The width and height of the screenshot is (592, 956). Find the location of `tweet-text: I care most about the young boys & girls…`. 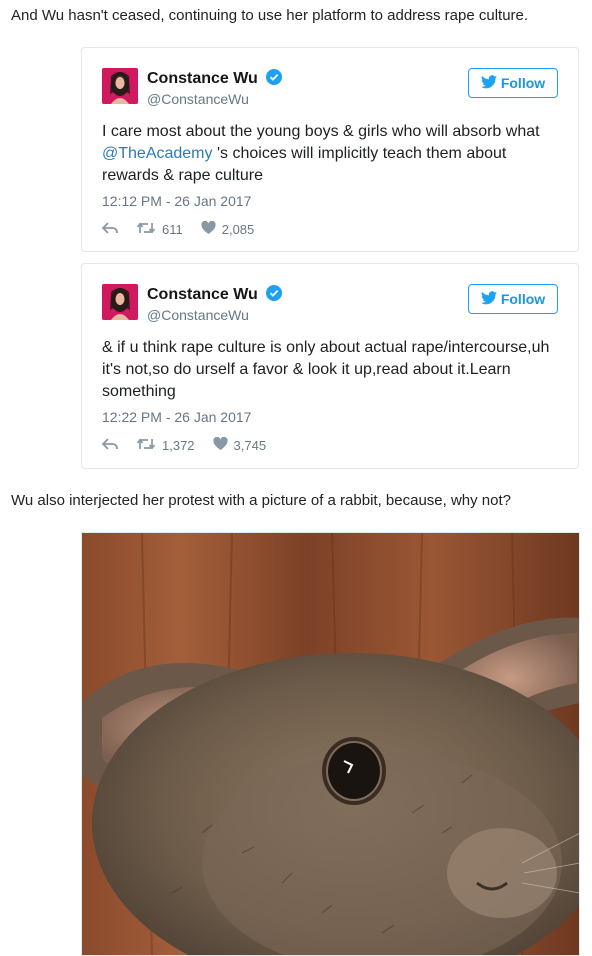

tweet-text: I care most about the young boys & girls… is located at coordinates (332, 154).